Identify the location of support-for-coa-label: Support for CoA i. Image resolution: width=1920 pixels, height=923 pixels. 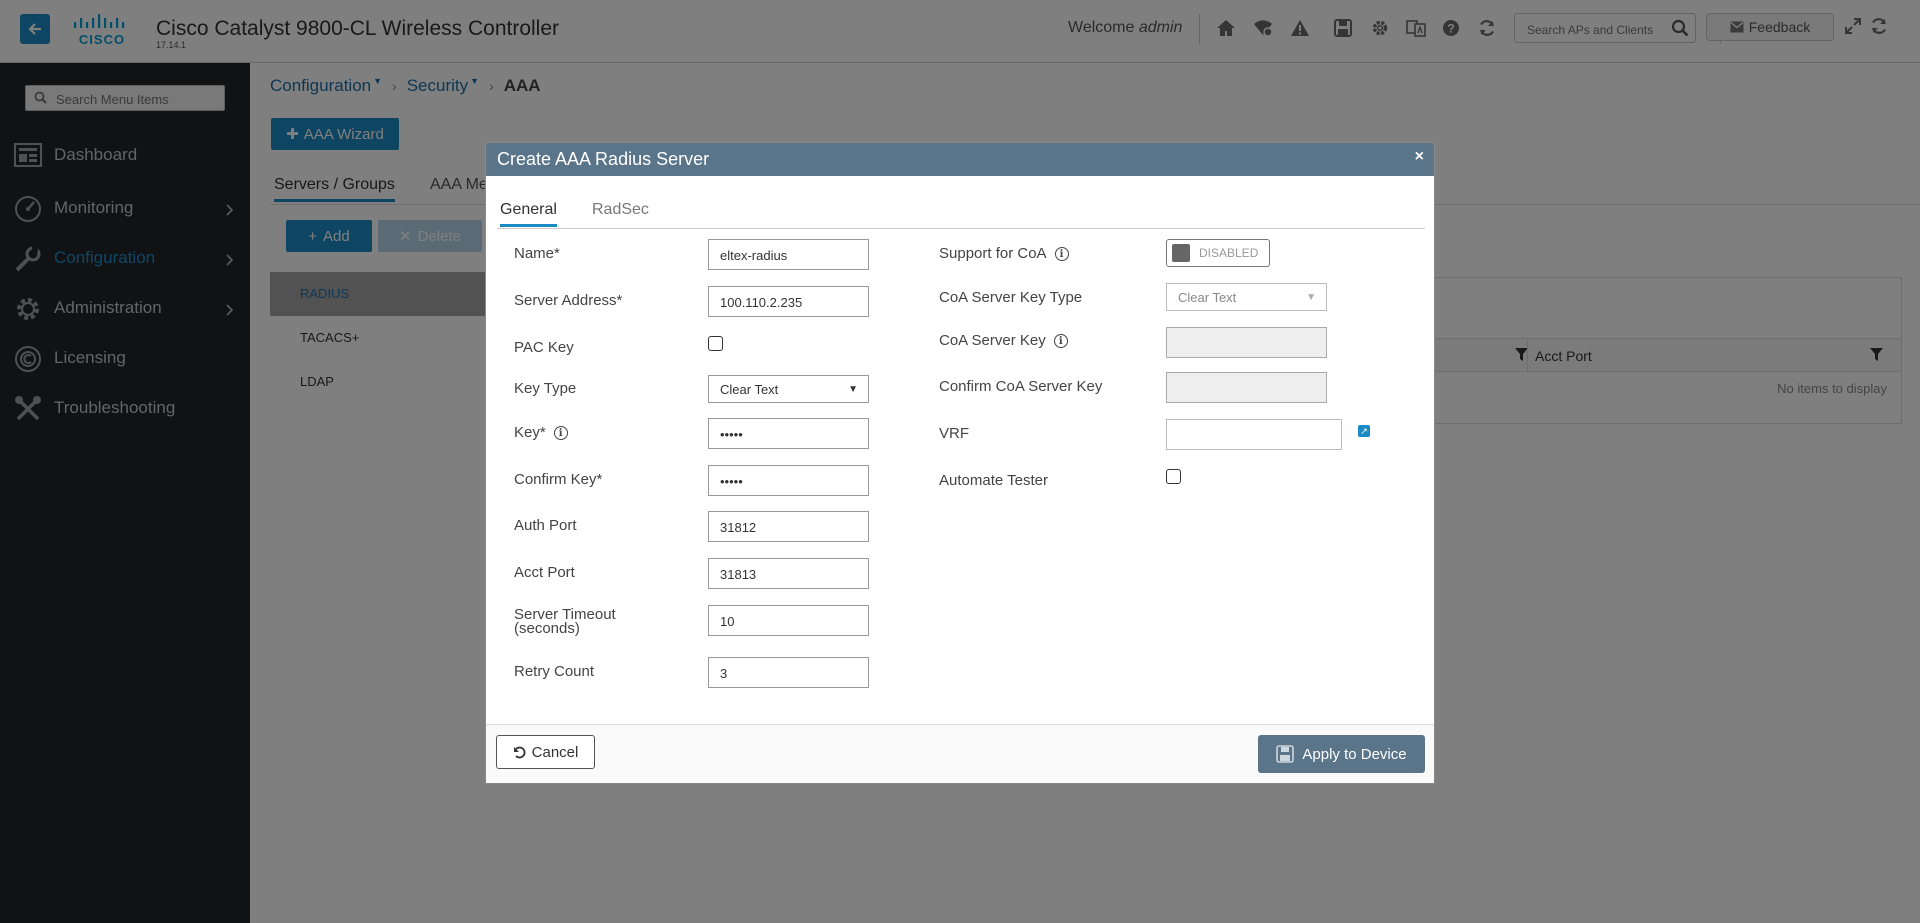
(1004, 253).